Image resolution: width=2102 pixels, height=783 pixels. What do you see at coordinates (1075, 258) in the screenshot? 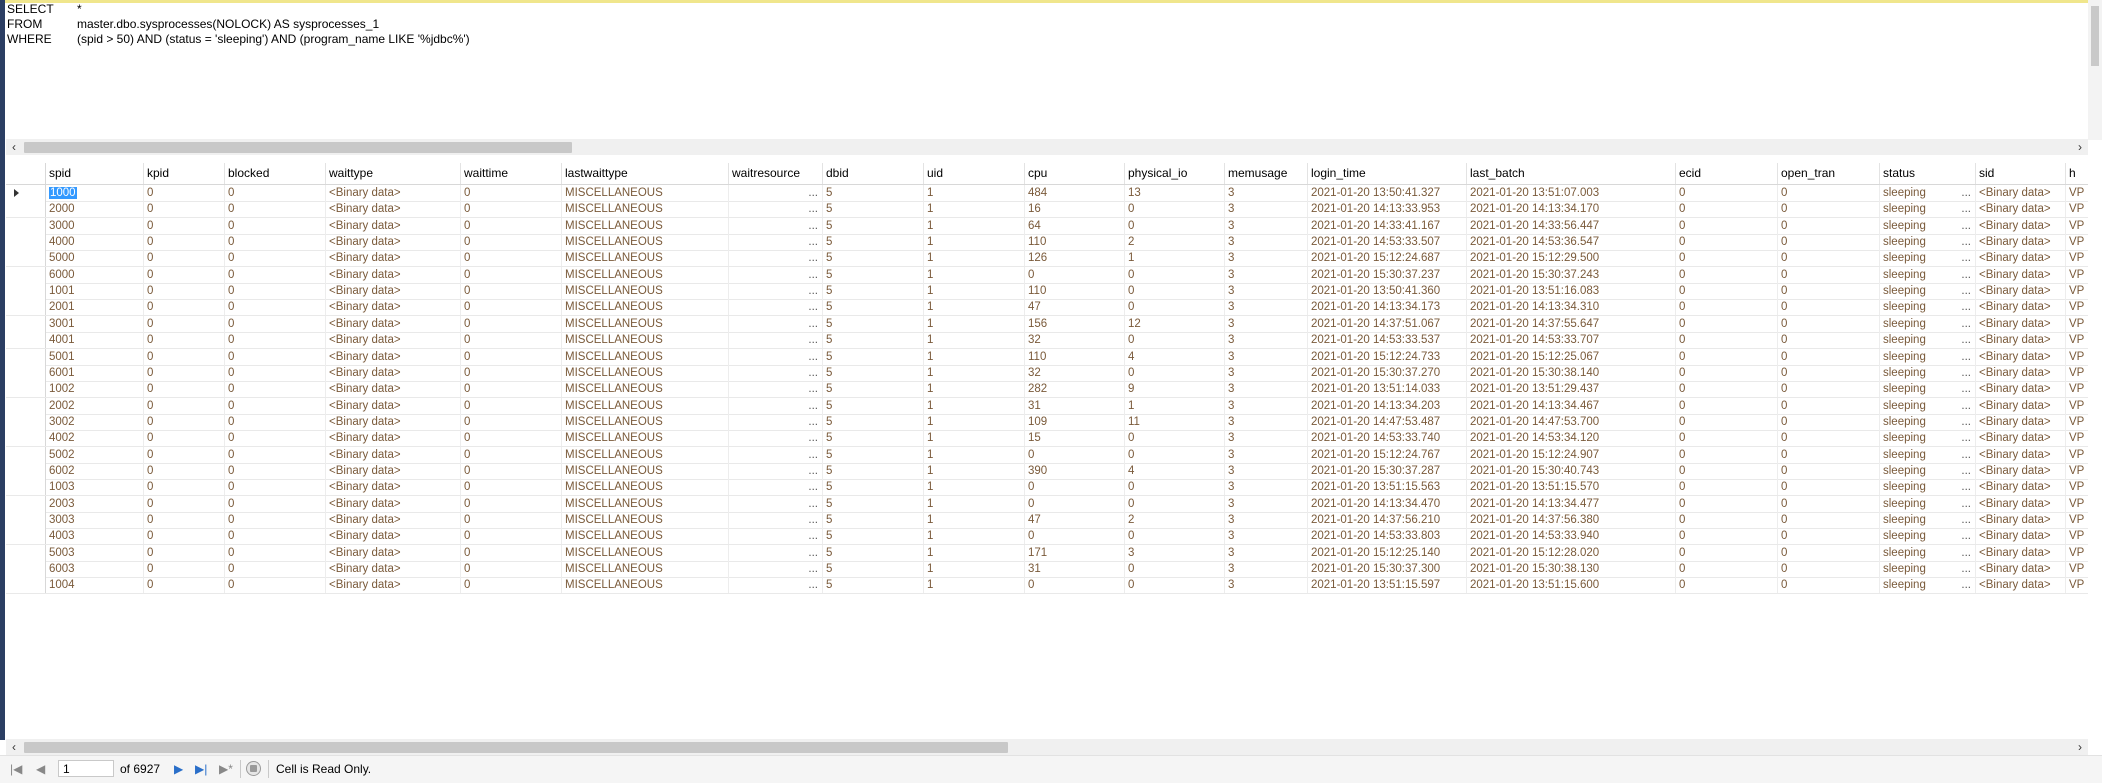
I see `cell-cpu: 126` at bounding box center [1075, 258].